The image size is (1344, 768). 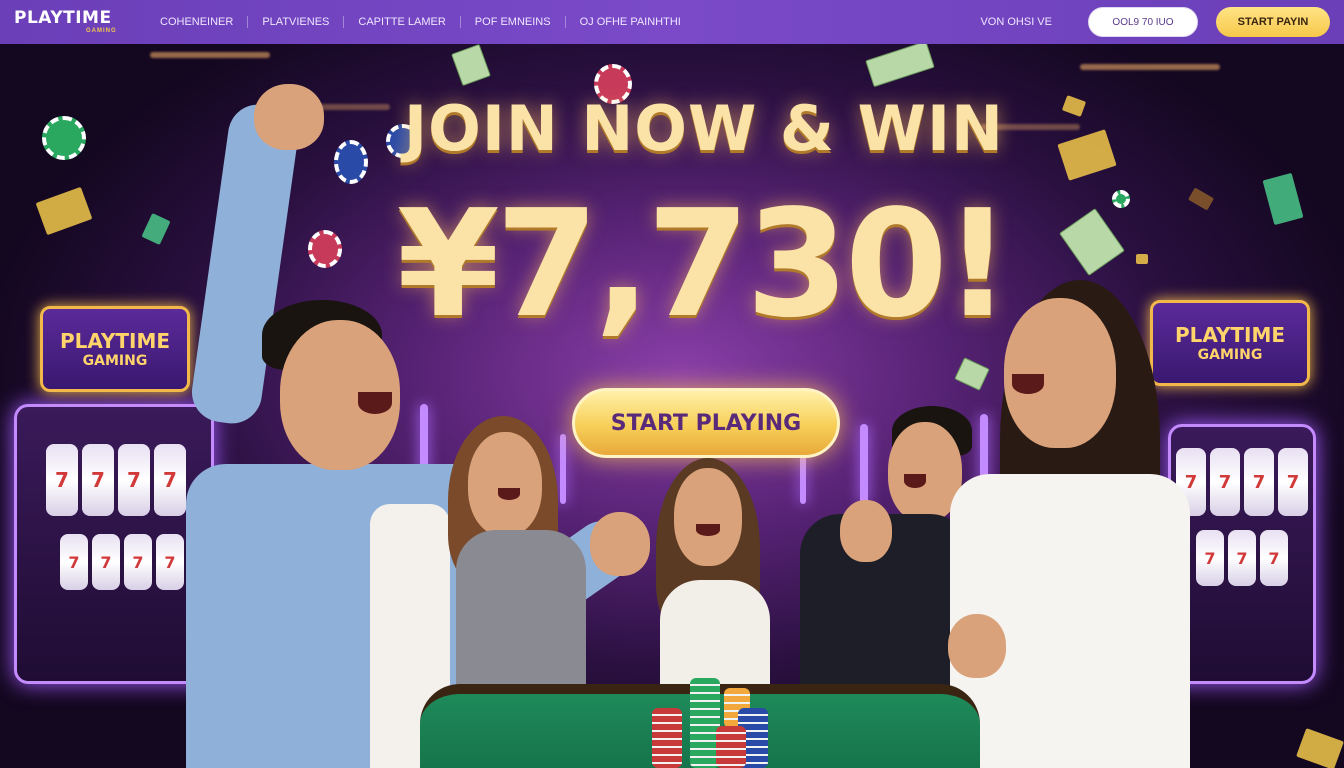 I want to click on nav-link-5: OJ OFHE PAINHTHI, so click(x=629, y=22).